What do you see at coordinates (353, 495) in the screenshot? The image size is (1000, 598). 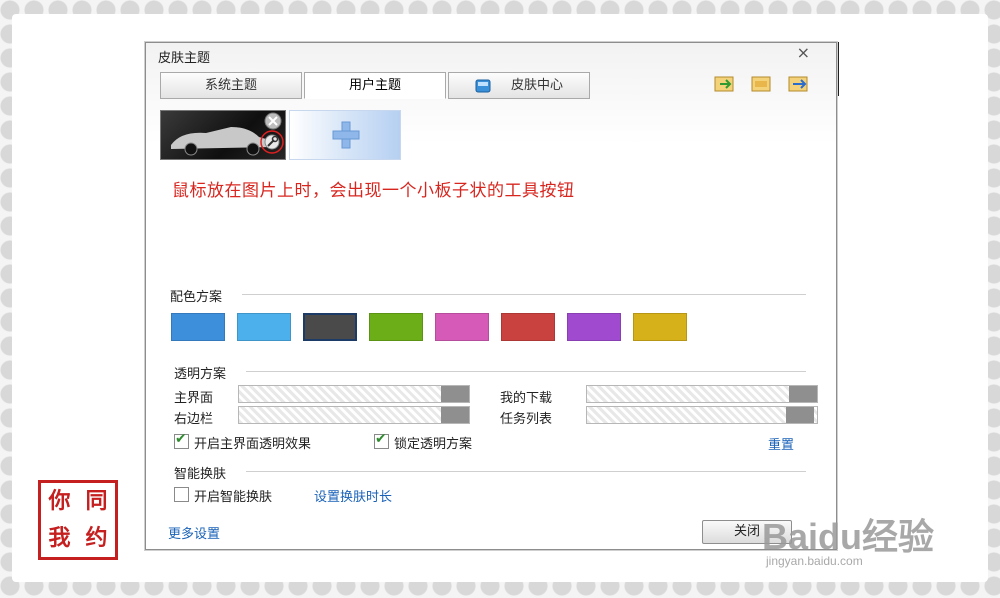 I see `set-skin-duration-link: 设置换肤时长` at bounding box center [353, 495].